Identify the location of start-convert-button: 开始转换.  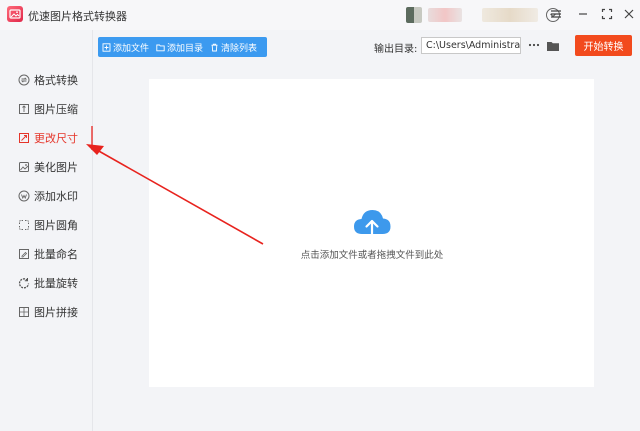
(603, 45).